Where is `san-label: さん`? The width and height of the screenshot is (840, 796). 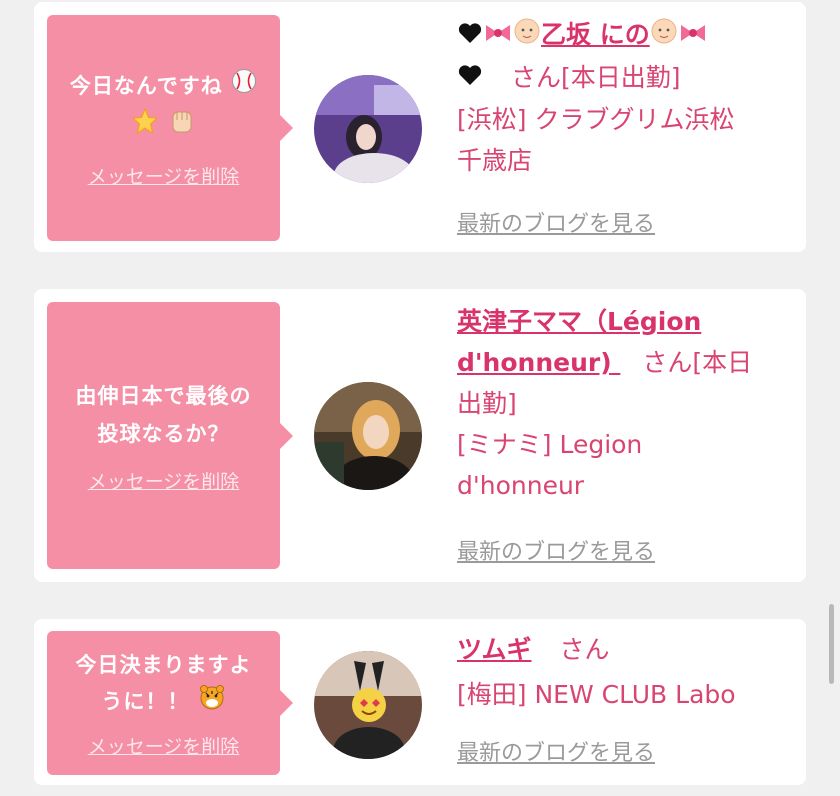 san-label: さん is located at coordinates (584, 649).